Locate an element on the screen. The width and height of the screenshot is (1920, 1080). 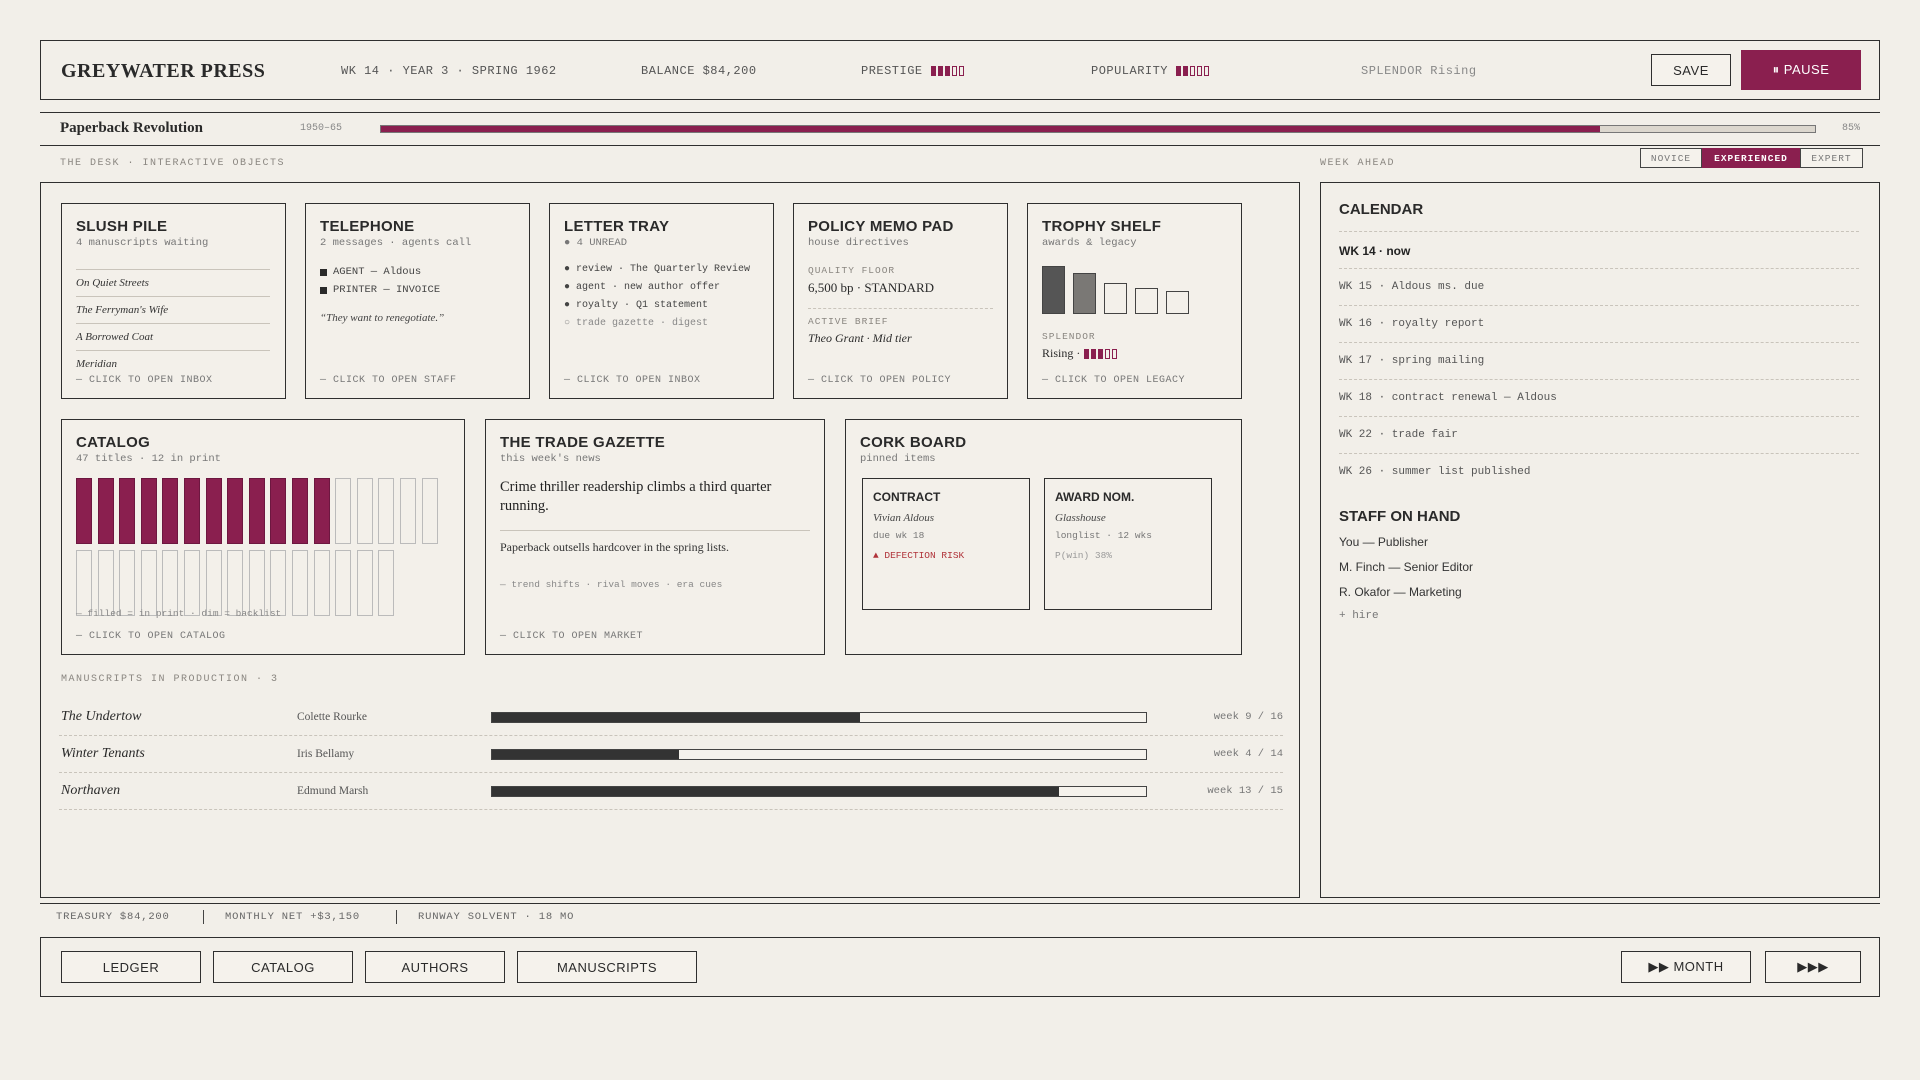
production-row: Northaven Edmund Marsh week 13 / 15 is located at coordinates (671, 791).